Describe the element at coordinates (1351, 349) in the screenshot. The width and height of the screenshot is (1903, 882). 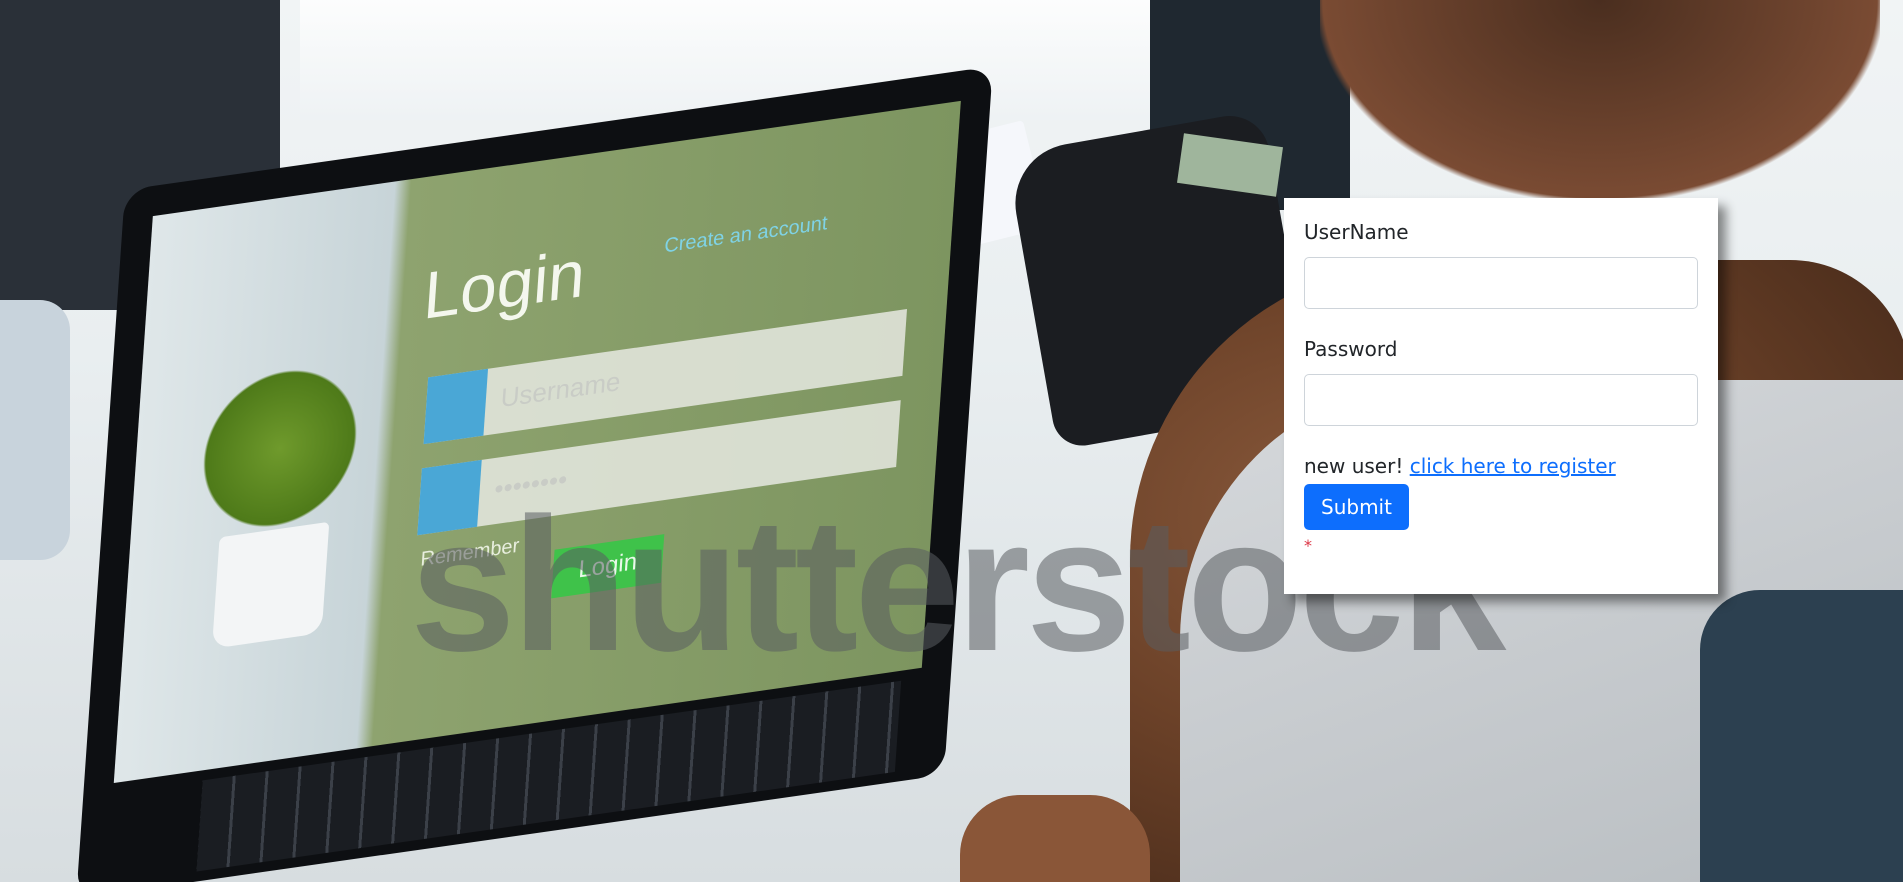
I see `password-label: Password` at that location.